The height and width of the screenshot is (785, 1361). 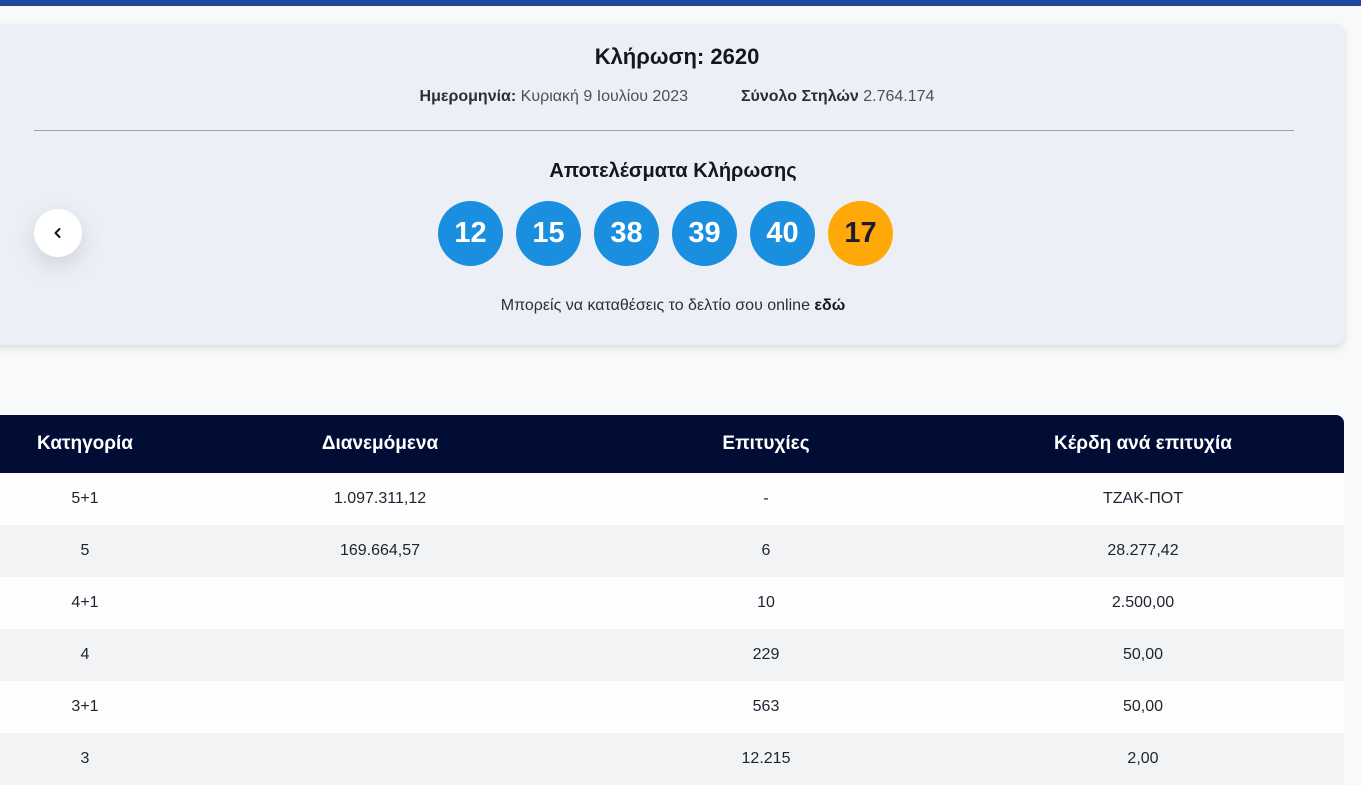 I want to click on cell-winners: 563, so click(x=766, y=706).